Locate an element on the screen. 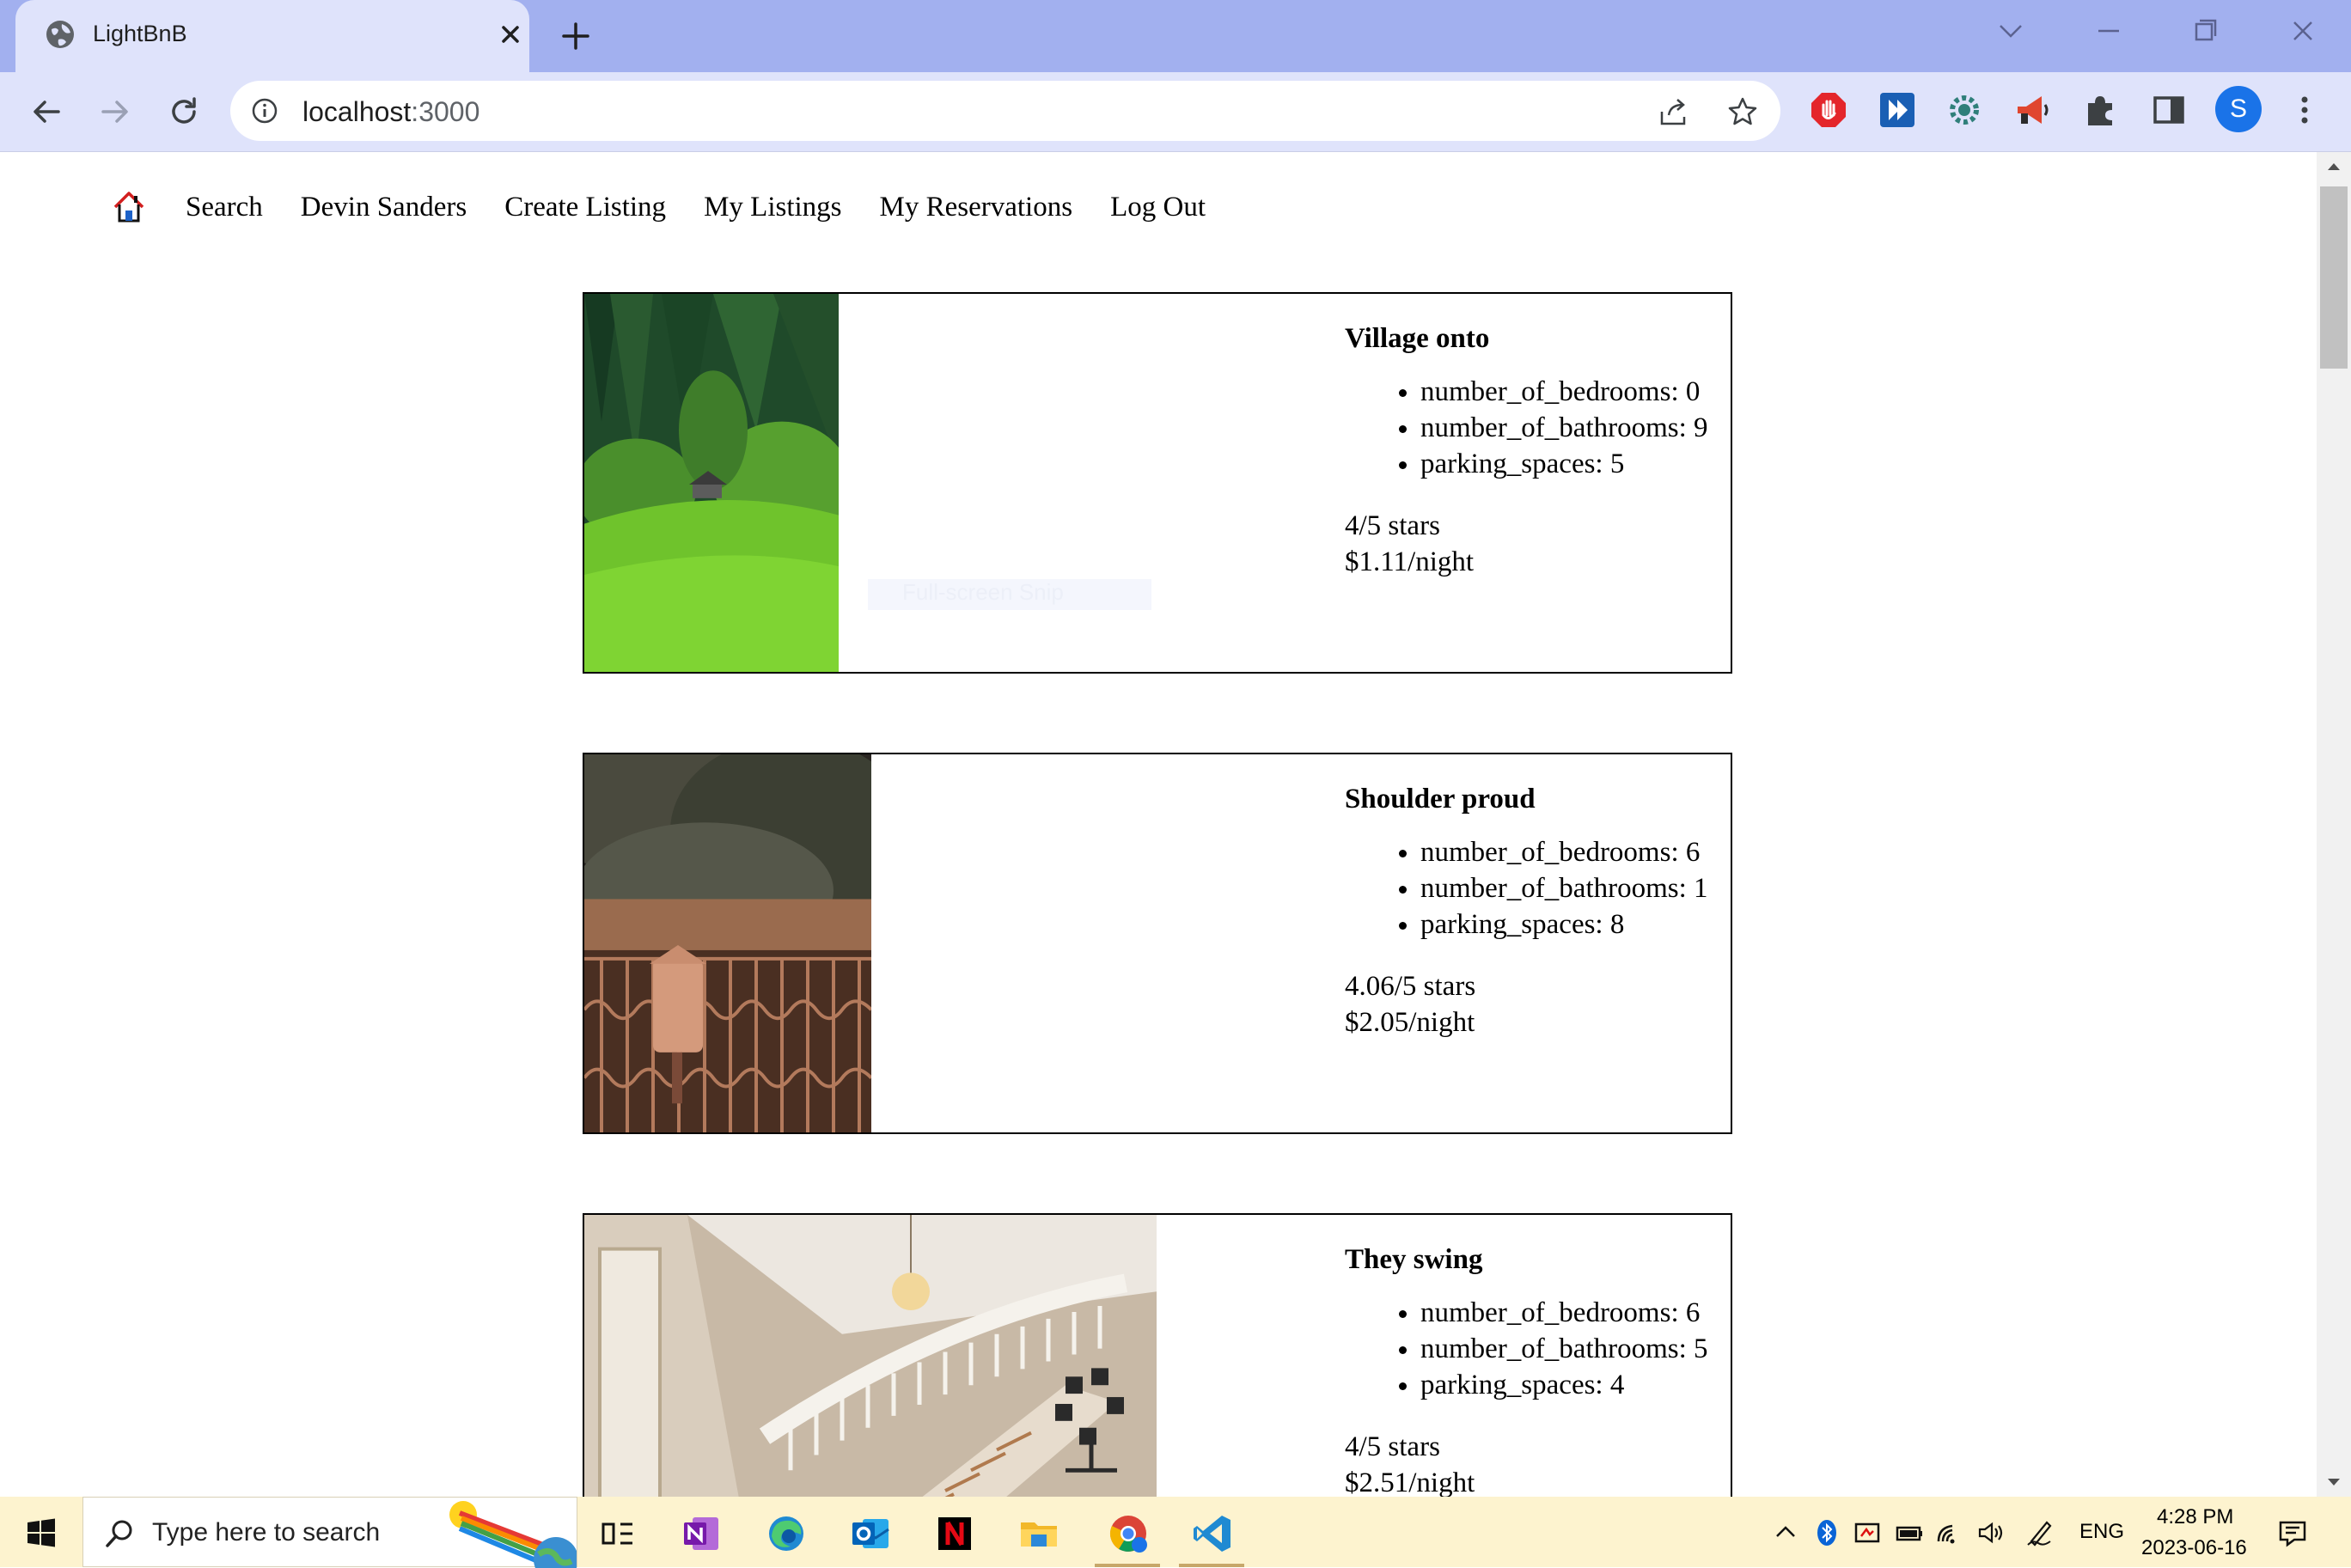 This screenshot has width=2351, height=1568. wifi-icon is located at coordinates (1950, 1532).